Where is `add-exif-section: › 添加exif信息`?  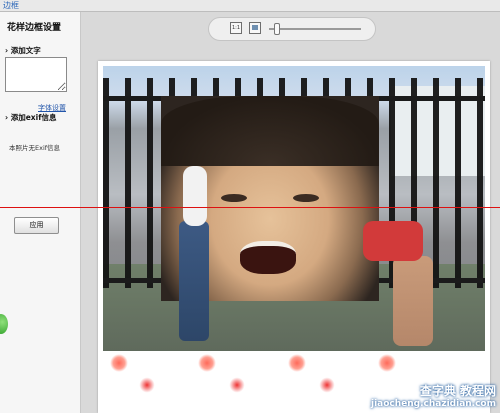 add-exif-section: › 添加exif信息 is located at coordinates (30, 117).